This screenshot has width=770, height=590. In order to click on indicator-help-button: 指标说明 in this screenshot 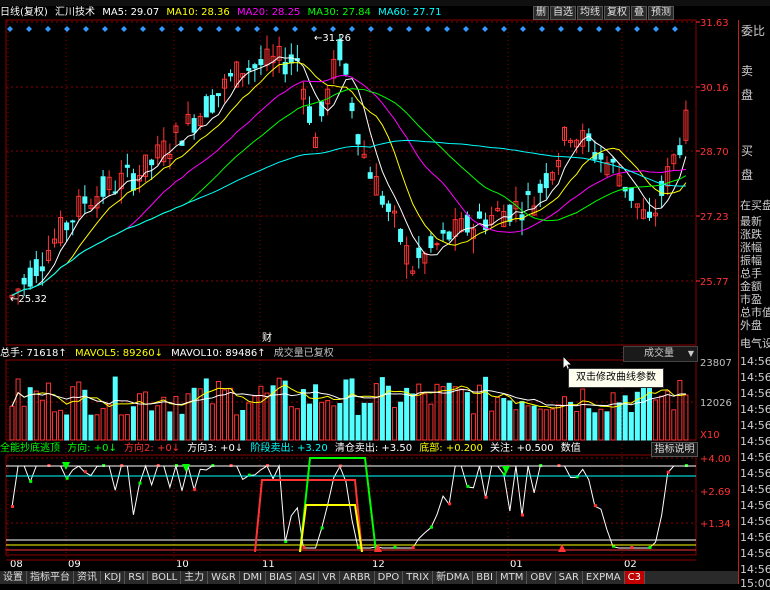, I will do `click(674, 449)`.